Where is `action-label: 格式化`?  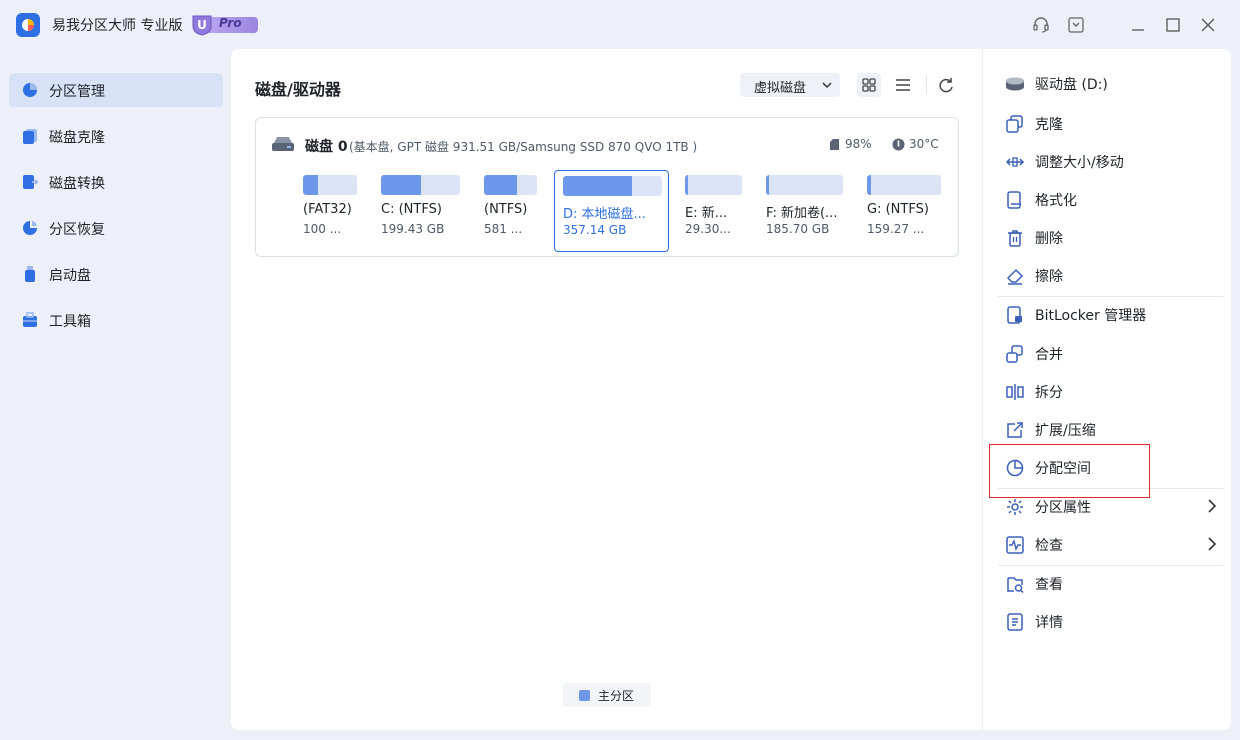
action-label: 格式化 is located at coordinates (1056, 201).